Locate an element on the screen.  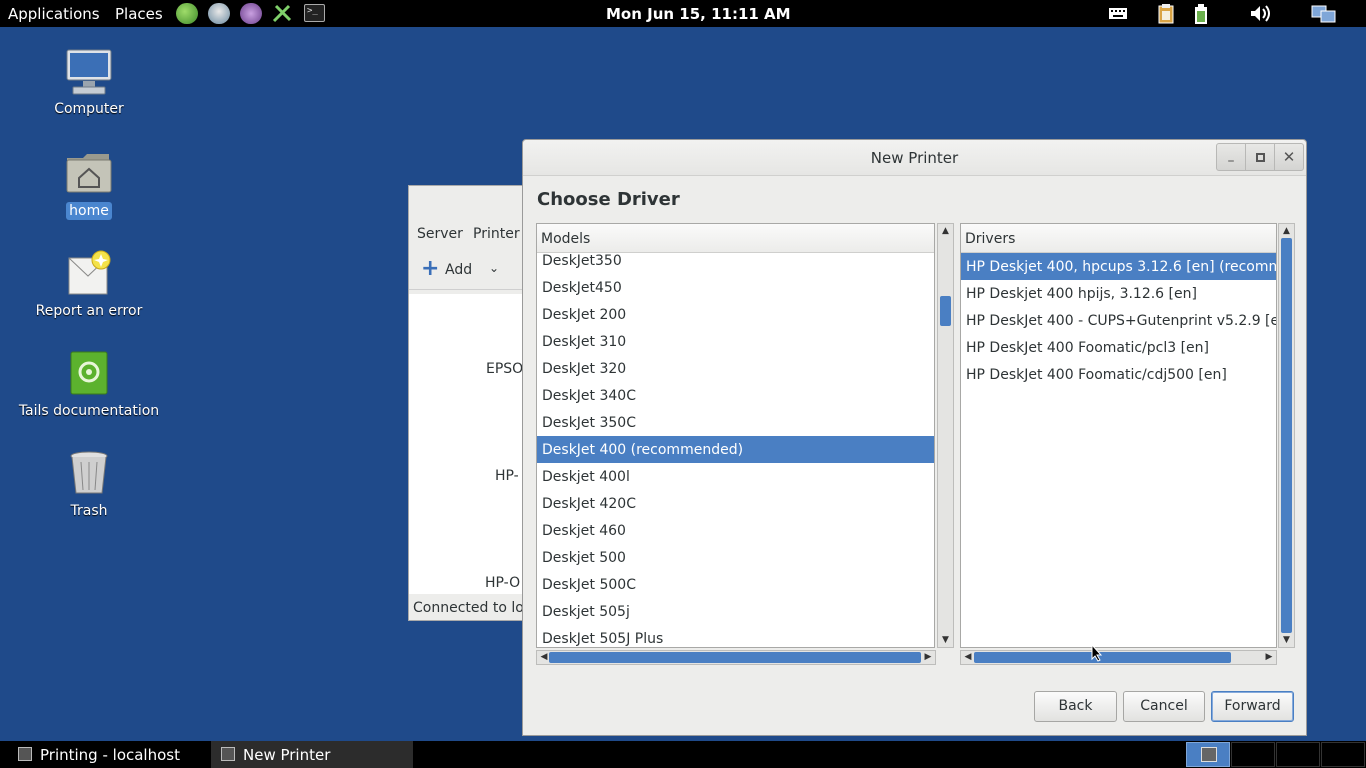
printing-toolbar: + Add ⌄ is located at coordinates (468, 271).